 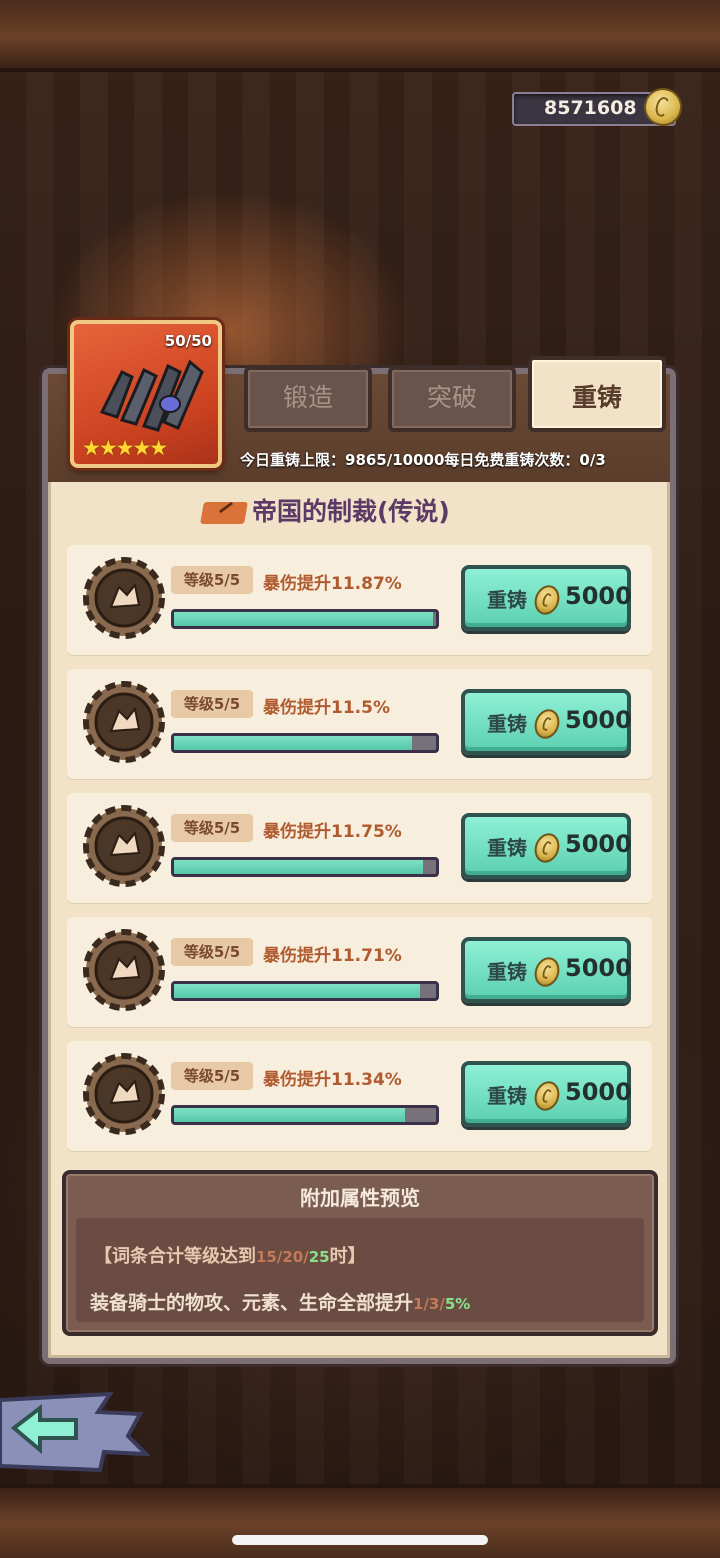 What do you see at coordinates (359, 600) in the screenshot?
I see `affix-row: 等级5/5 暴伤提升11.87% 重铸 5000` at bounding box center [359, 600].